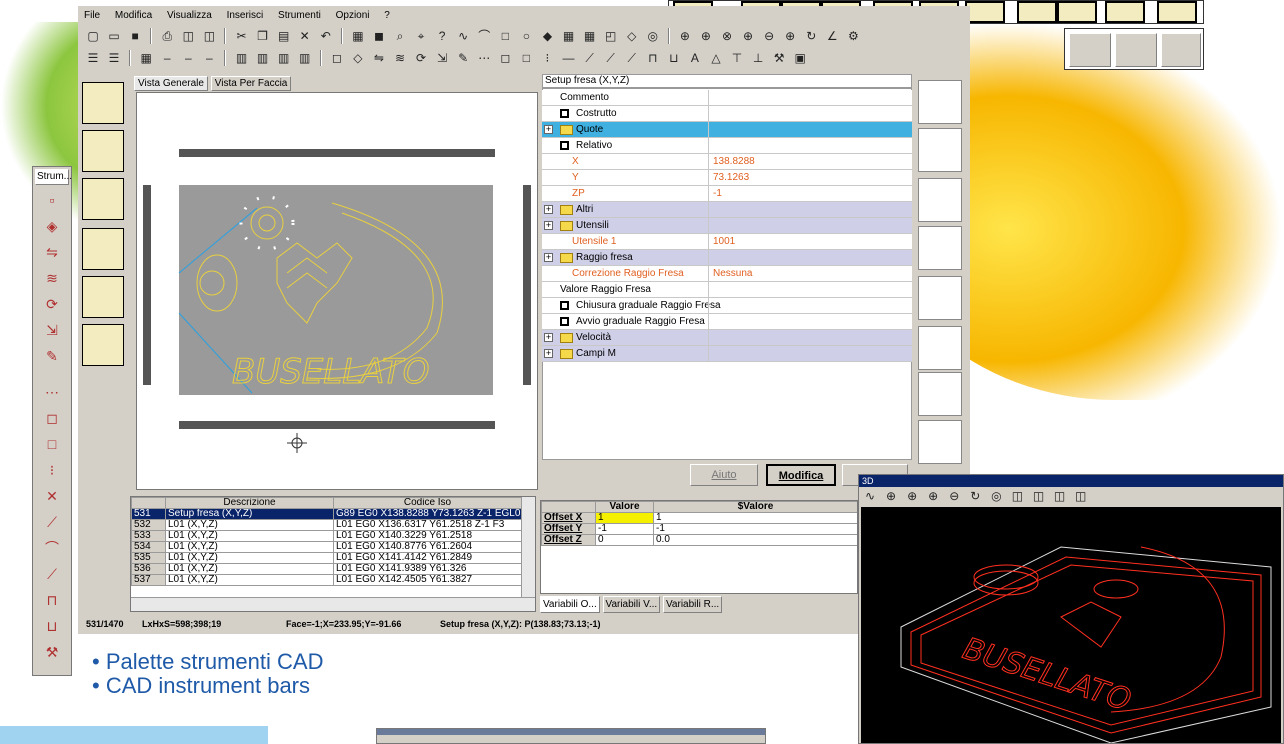 This screenshot has width=1284, height=744. I want to click on variable-row: Offset Z 0 0.0, so click(699, 540).